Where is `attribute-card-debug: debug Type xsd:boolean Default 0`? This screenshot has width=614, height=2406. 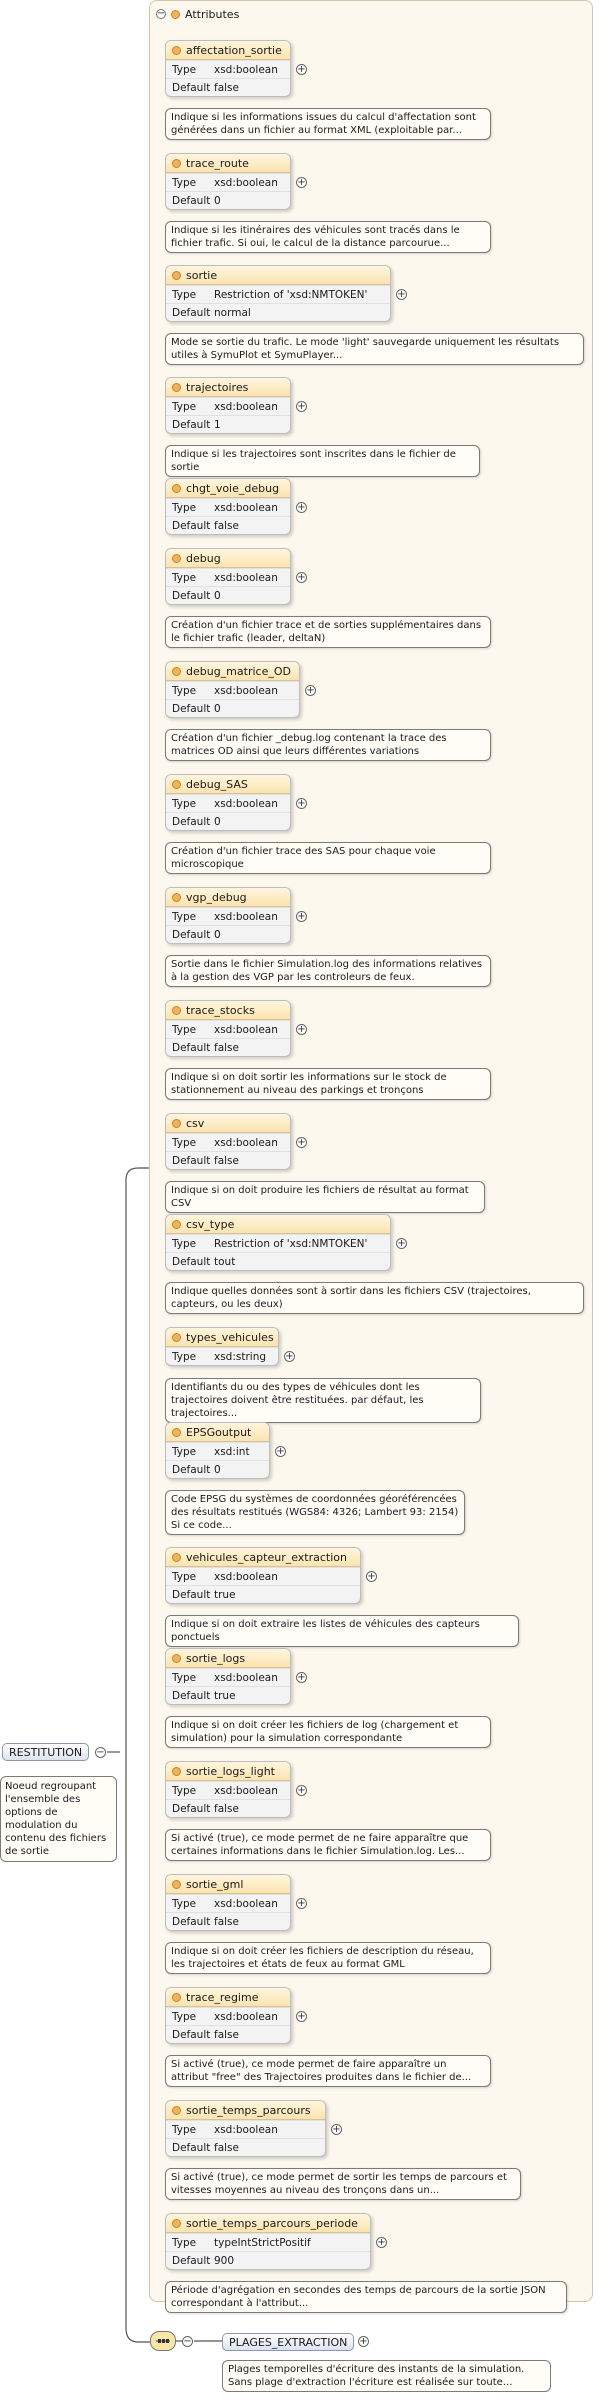 attribute-card-debug: debug Type xsd:boolean Default 0 is located at coordinates (228, 576).